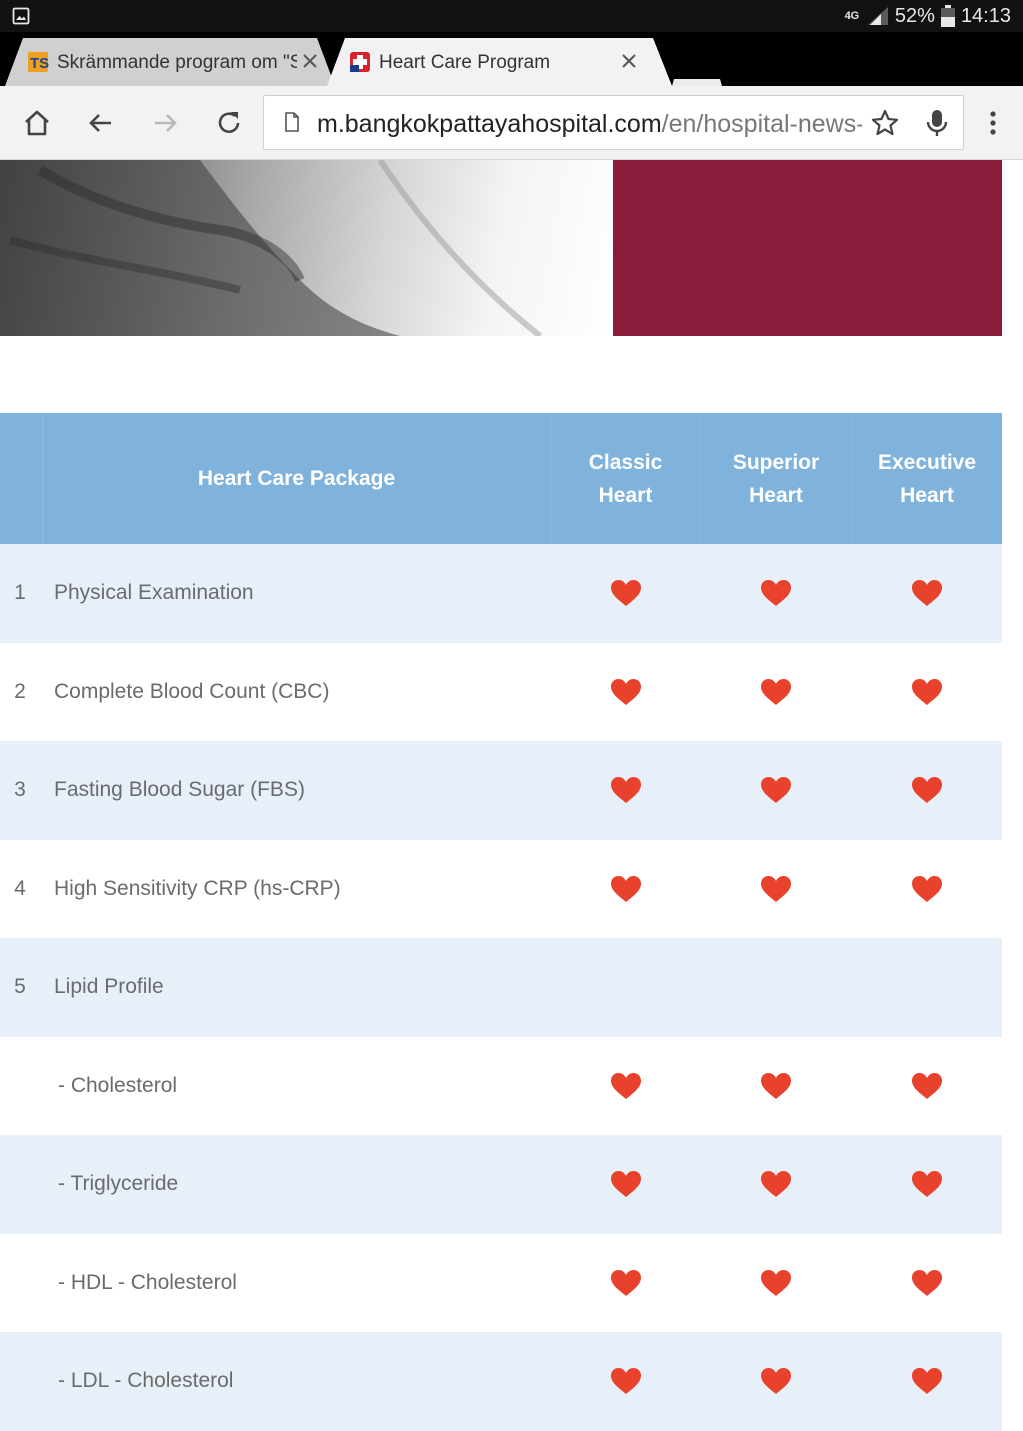 This screenshot has width=1023, height=1431. What do you see at coordinates (118, 1085) in the screenshot?
I see `row-item-name: - Cholesterol` at bounding box center [118, 1085].